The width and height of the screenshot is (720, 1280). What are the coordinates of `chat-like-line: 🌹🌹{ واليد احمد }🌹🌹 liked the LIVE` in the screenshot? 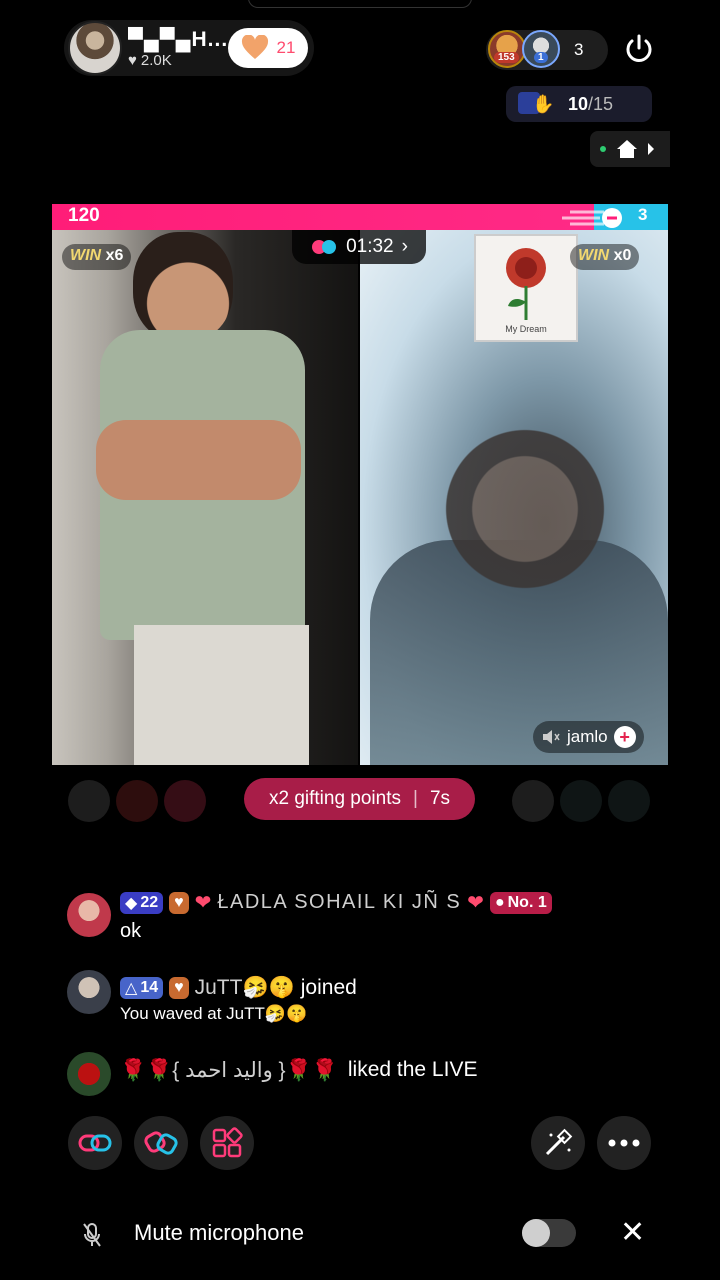 It's located at (298, 1070).